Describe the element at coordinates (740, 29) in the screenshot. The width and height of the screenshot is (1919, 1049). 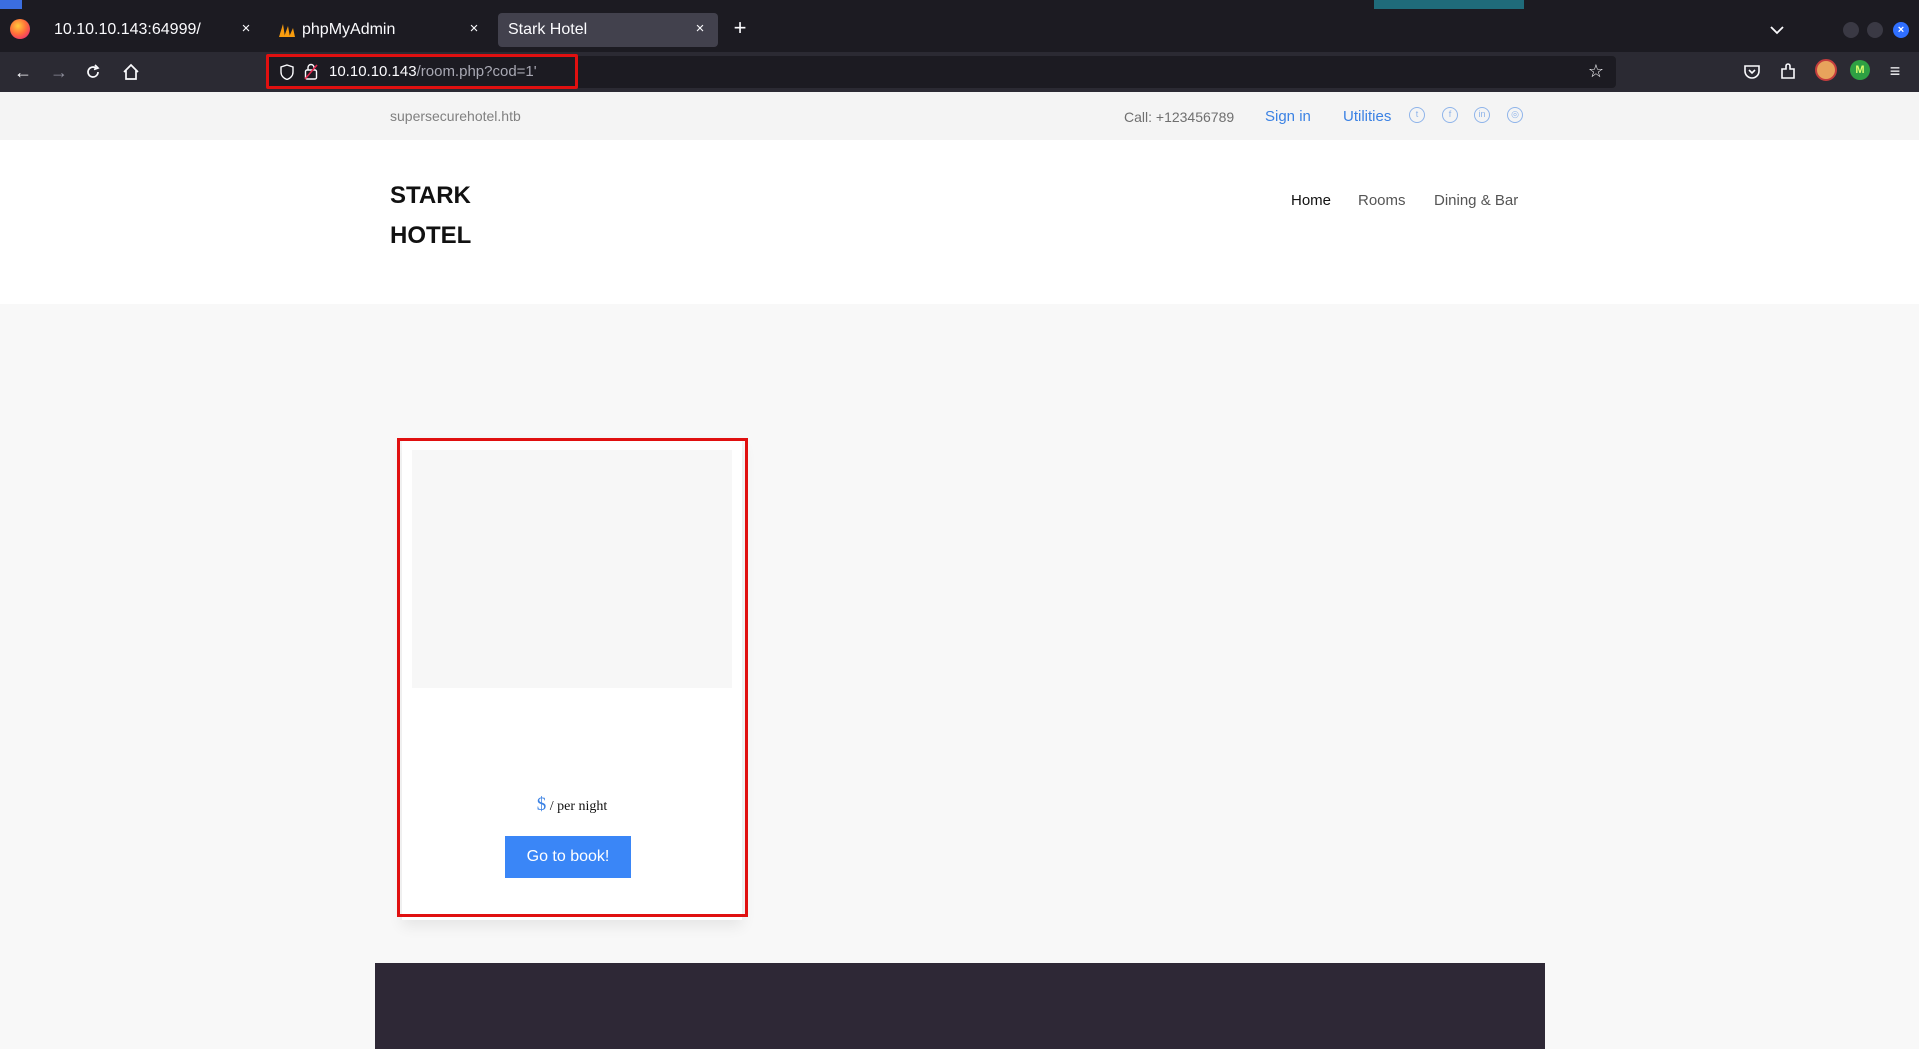
I see `new-tab-button: +` at that location.